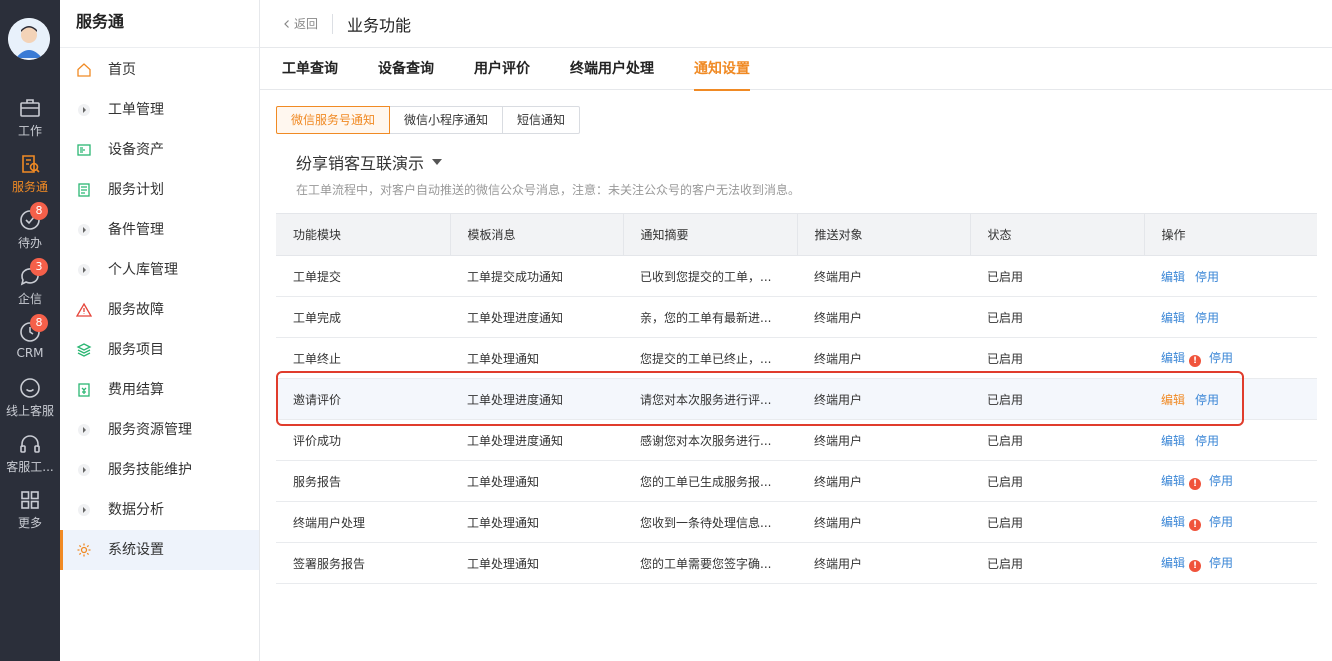 The width and height of the screenshot is (1332, 661). What do you see at coordinates (159, 70) in the screenshot?
I see `sidebar-item-home: 首页` at bounding box center [159, 70].